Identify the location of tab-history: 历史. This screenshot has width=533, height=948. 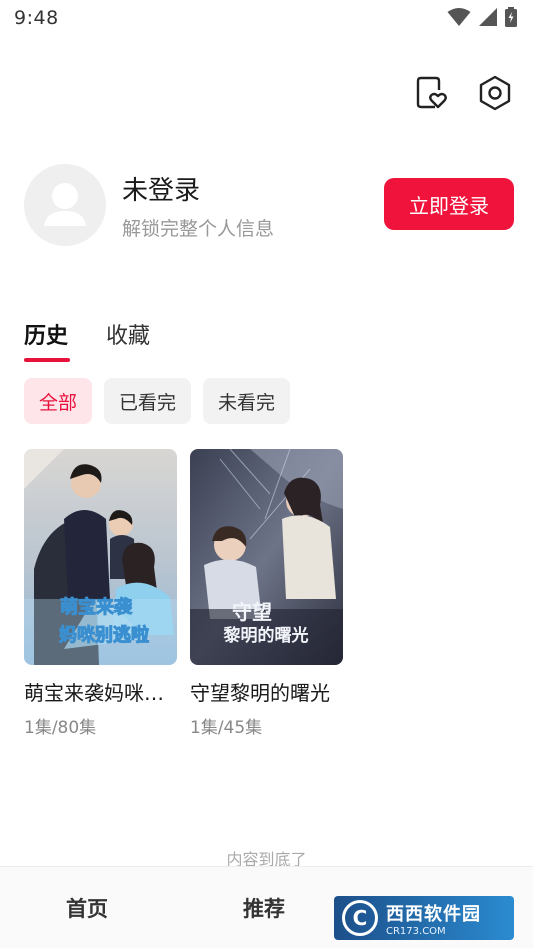
(47, 340).